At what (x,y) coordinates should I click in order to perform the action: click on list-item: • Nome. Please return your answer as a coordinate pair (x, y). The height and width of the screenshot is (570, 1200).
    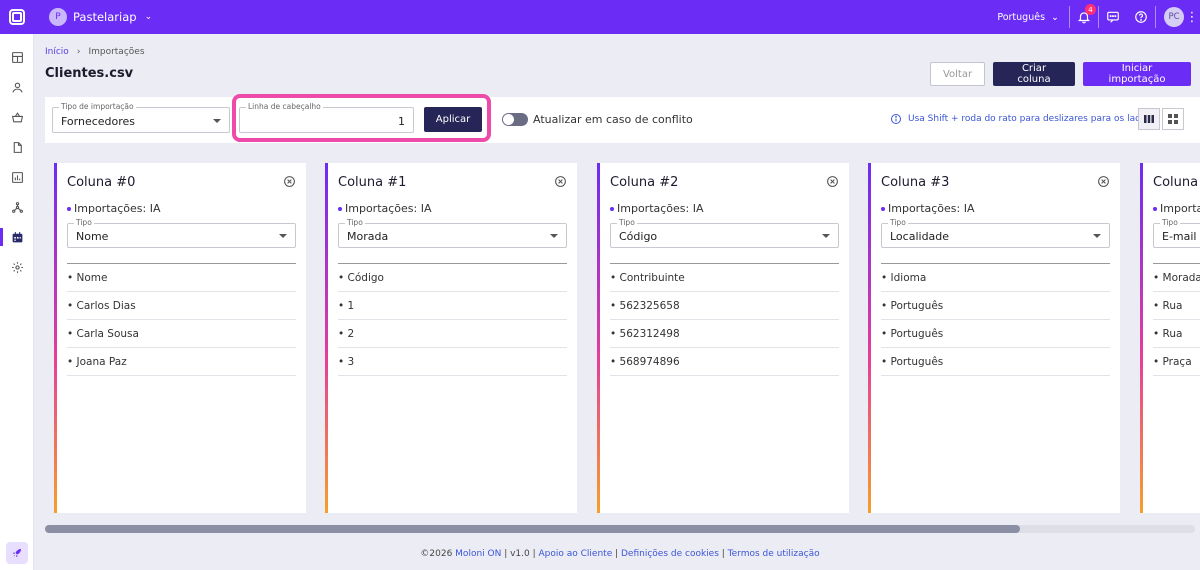
    Looking at the image, I should click on (181, 278).